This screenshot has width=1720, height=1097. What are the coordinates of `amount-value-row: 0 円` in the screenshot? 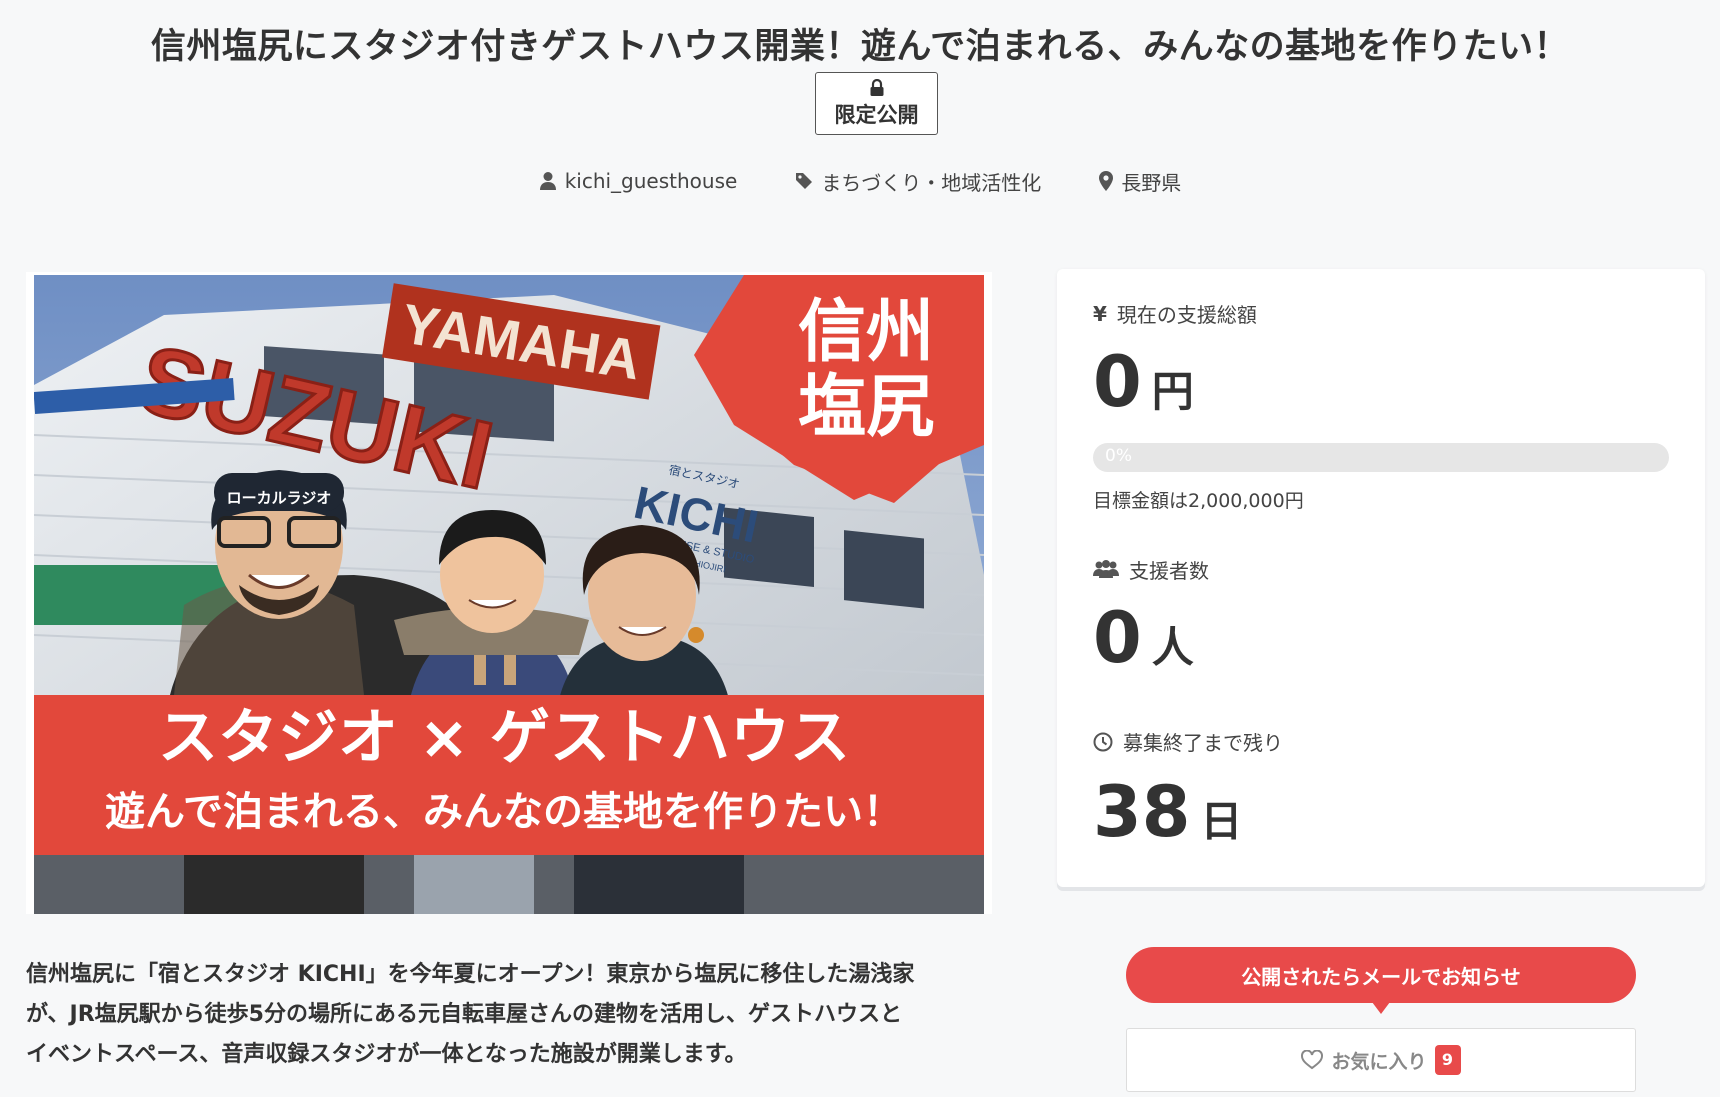 It's located at (1143, 382).